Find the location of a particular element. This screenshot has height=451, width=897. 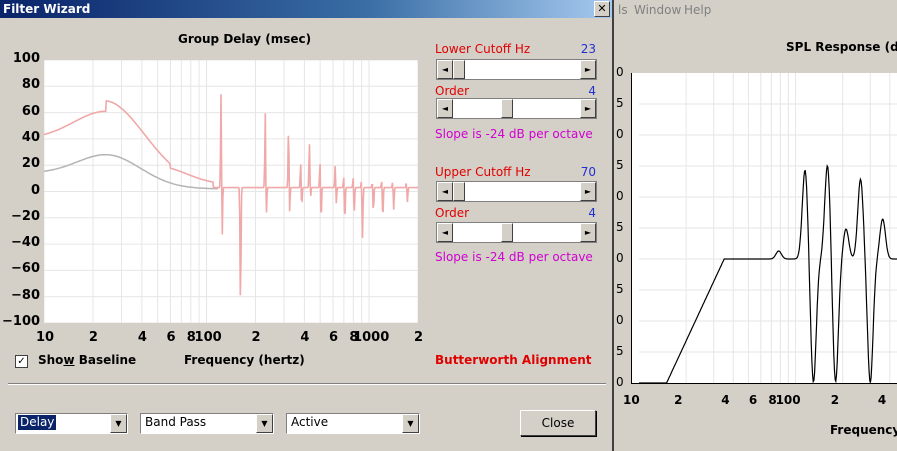

x-tick-label: 1000 is located at coordinates (371, 337).